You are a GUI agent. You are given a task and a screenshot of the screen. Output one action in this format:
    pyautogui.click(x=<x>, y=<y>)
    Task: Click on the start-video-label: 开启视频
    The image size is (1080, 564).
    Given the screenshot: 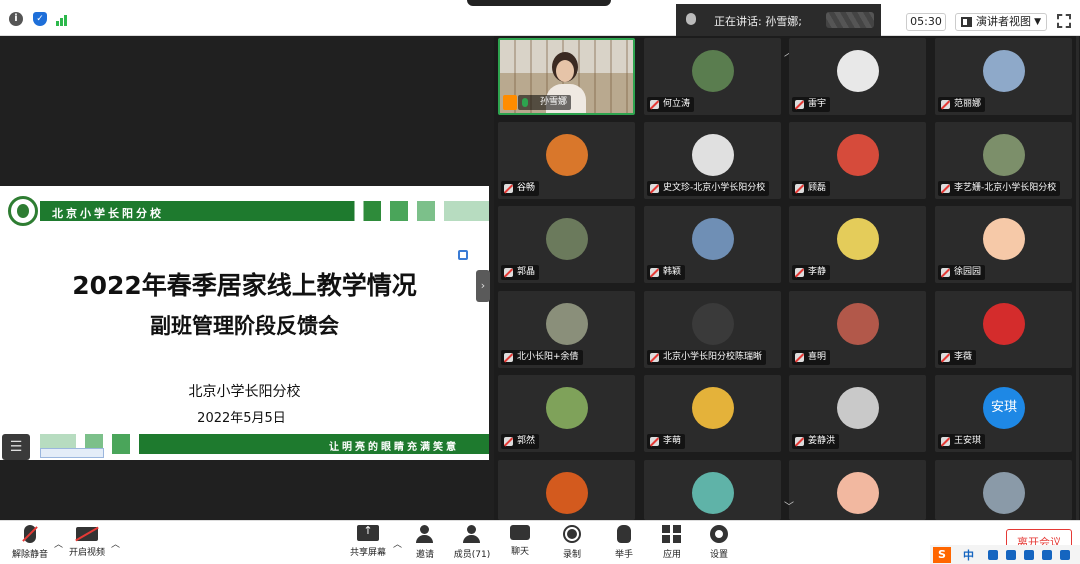 What is the action you would take?
    pyautogui.click(x=86, y=553)
    